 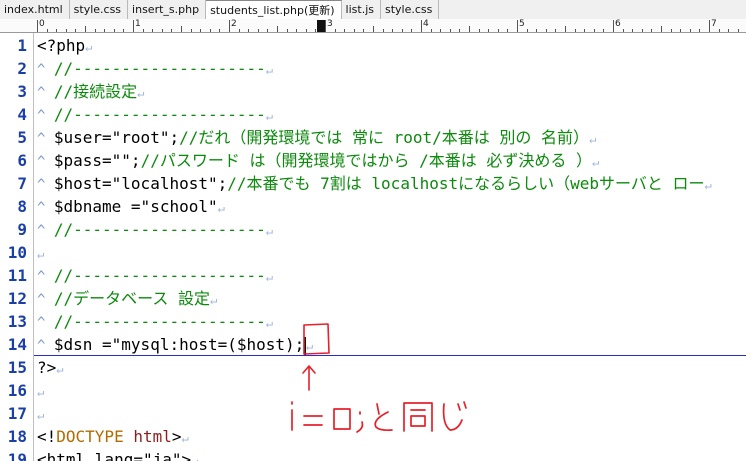 I want to click on code-token: DOCTYPE, so click(x=90, y=436).